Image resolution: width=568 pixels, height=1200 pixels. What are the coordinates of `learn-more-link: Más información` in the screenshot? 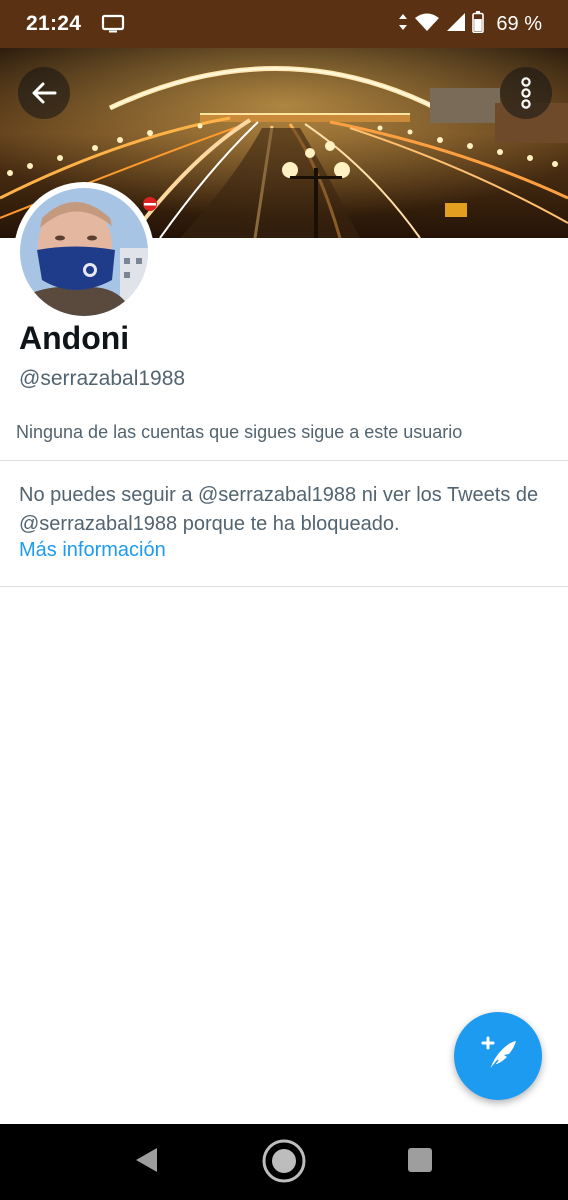 It's located at (92, 550).